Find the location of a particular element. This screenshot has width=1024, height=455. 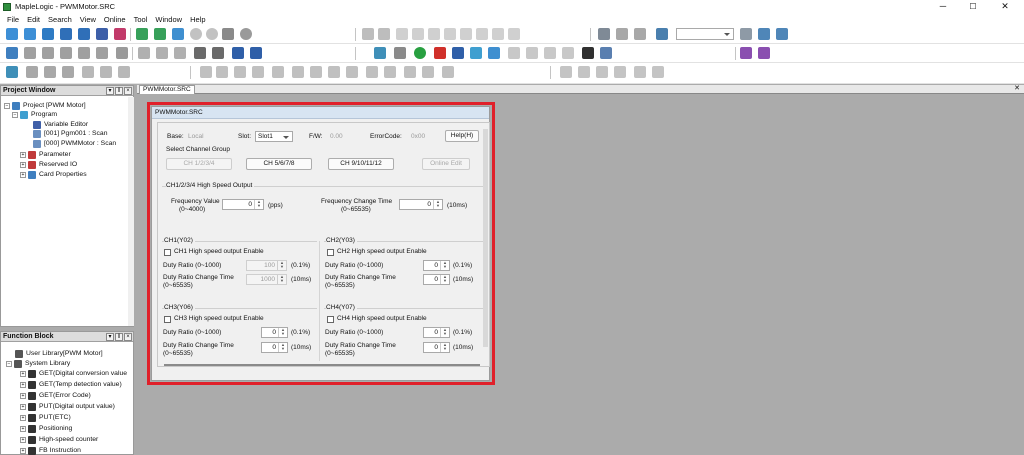

tree-item-fb: + FB Instruction is located at coordinates (50, 450).